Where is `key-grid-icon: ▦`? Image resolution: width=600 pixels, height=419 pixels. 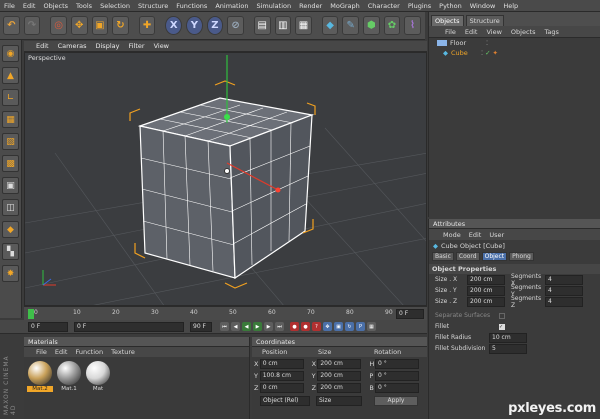 key-grid-icon: ▦ is located at coordinates (371, 326).